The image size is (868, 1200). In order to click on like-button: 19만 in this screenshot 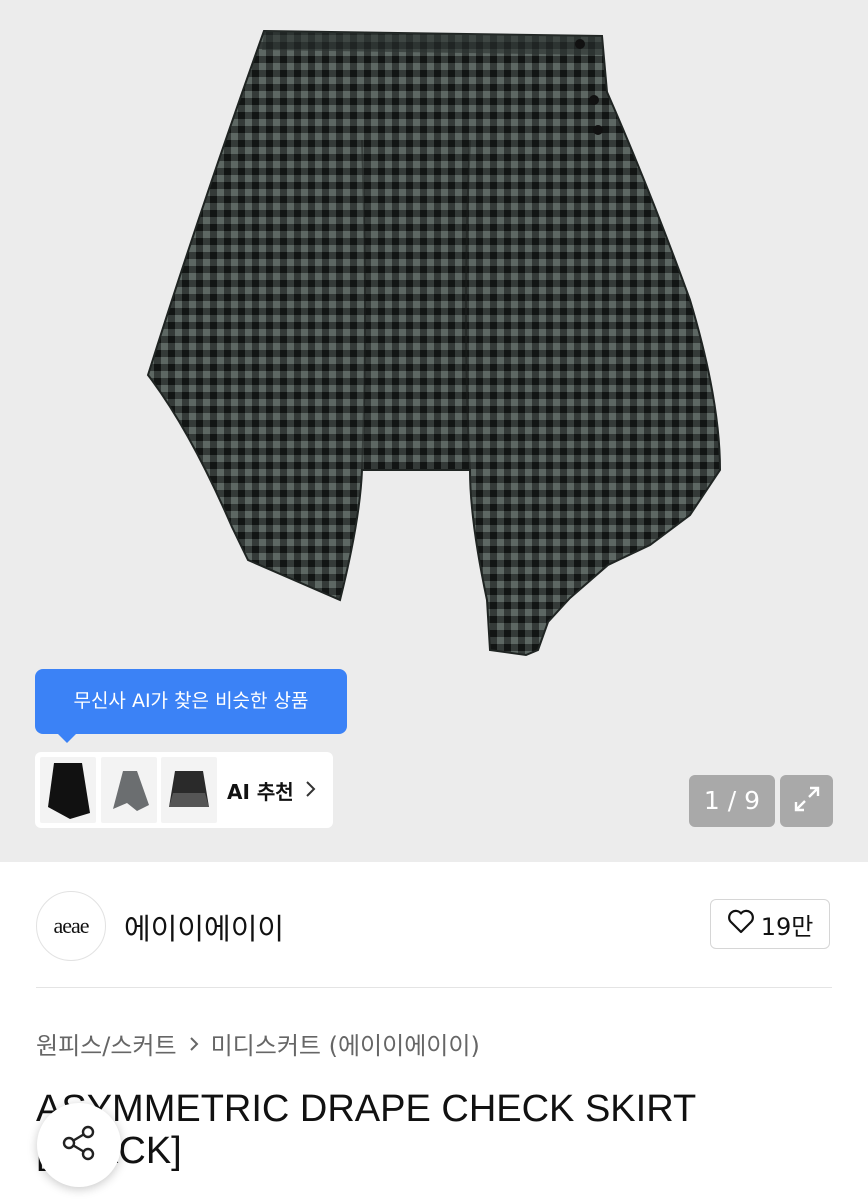, I will do `click(770, 924)`.